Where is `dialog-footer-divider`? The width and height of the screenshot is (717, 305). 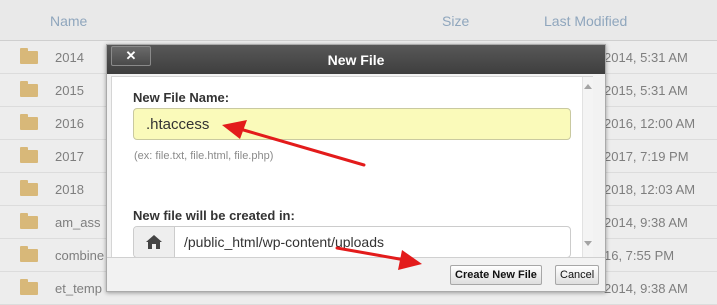
dialog-footer-divider is located at coordinates (356, 257).